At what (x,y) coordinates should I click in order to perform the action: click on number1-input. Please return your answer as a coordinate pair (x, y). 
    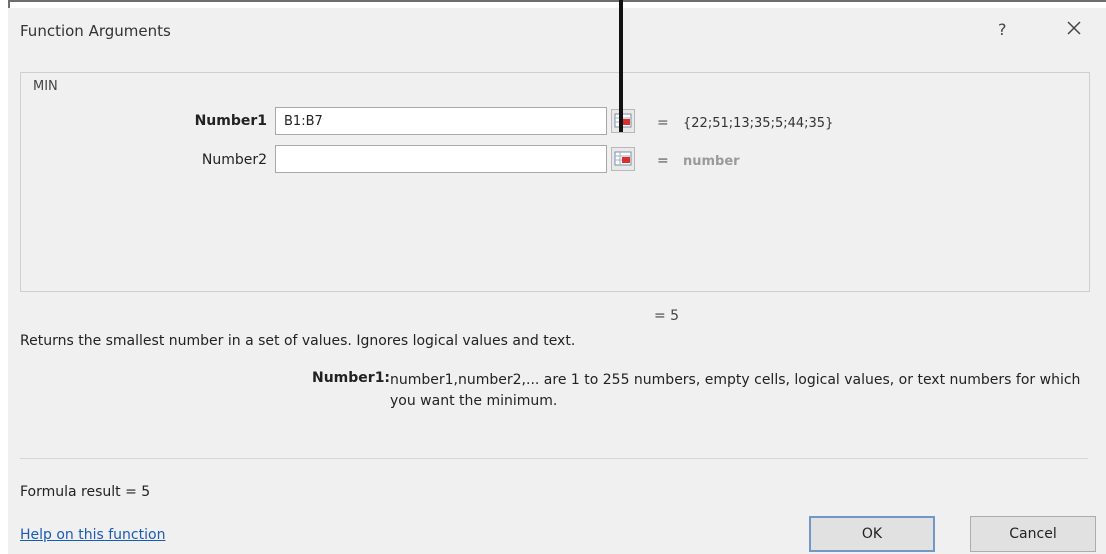
    Looking at the image, I should click on (441, 121).